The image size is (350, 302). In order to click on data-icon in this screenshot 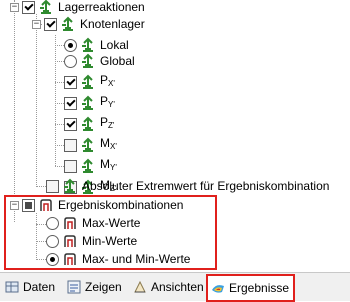, I will do `click(12, 287)`.